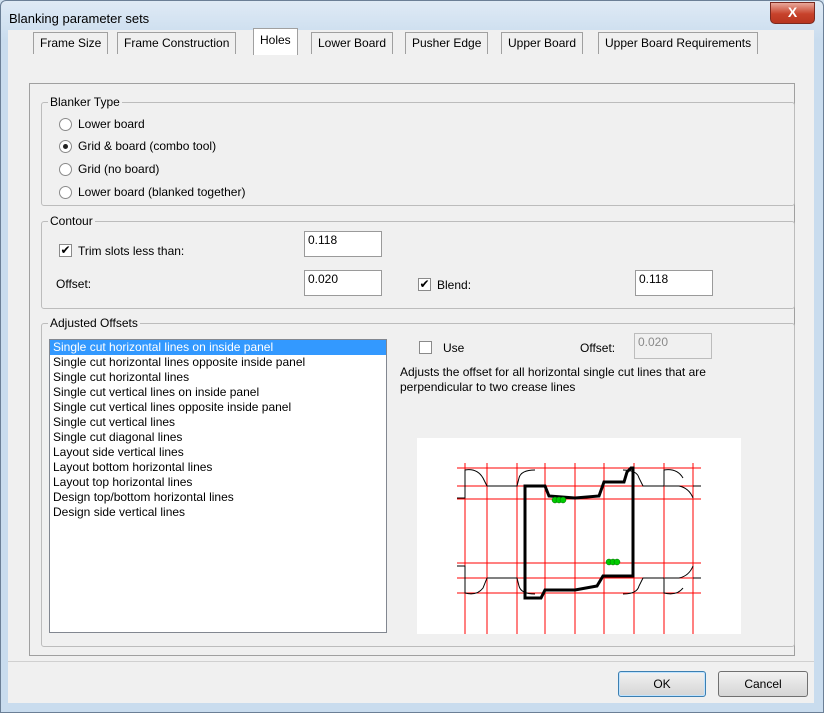 This screenshot has height=713, width=824. Describe the element at coordinates (542, 43) in the screenshot. I see `tab-upper-board: Upper Board` at that location.